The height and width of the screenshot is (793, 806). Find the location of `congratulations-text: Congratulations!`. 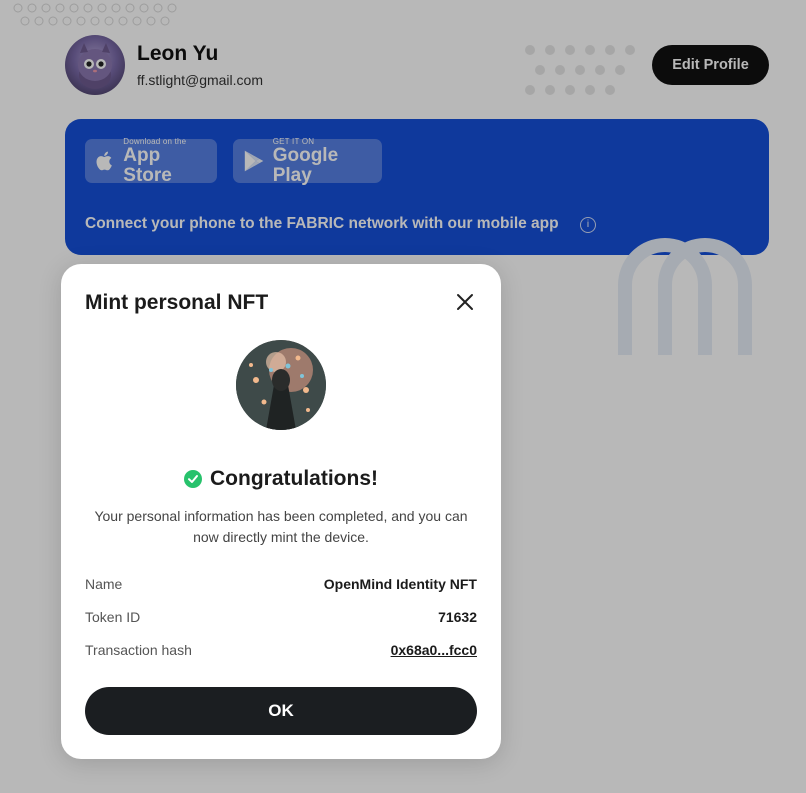

congratulations-text: Congratulations! is located at coordinates (294, 478).